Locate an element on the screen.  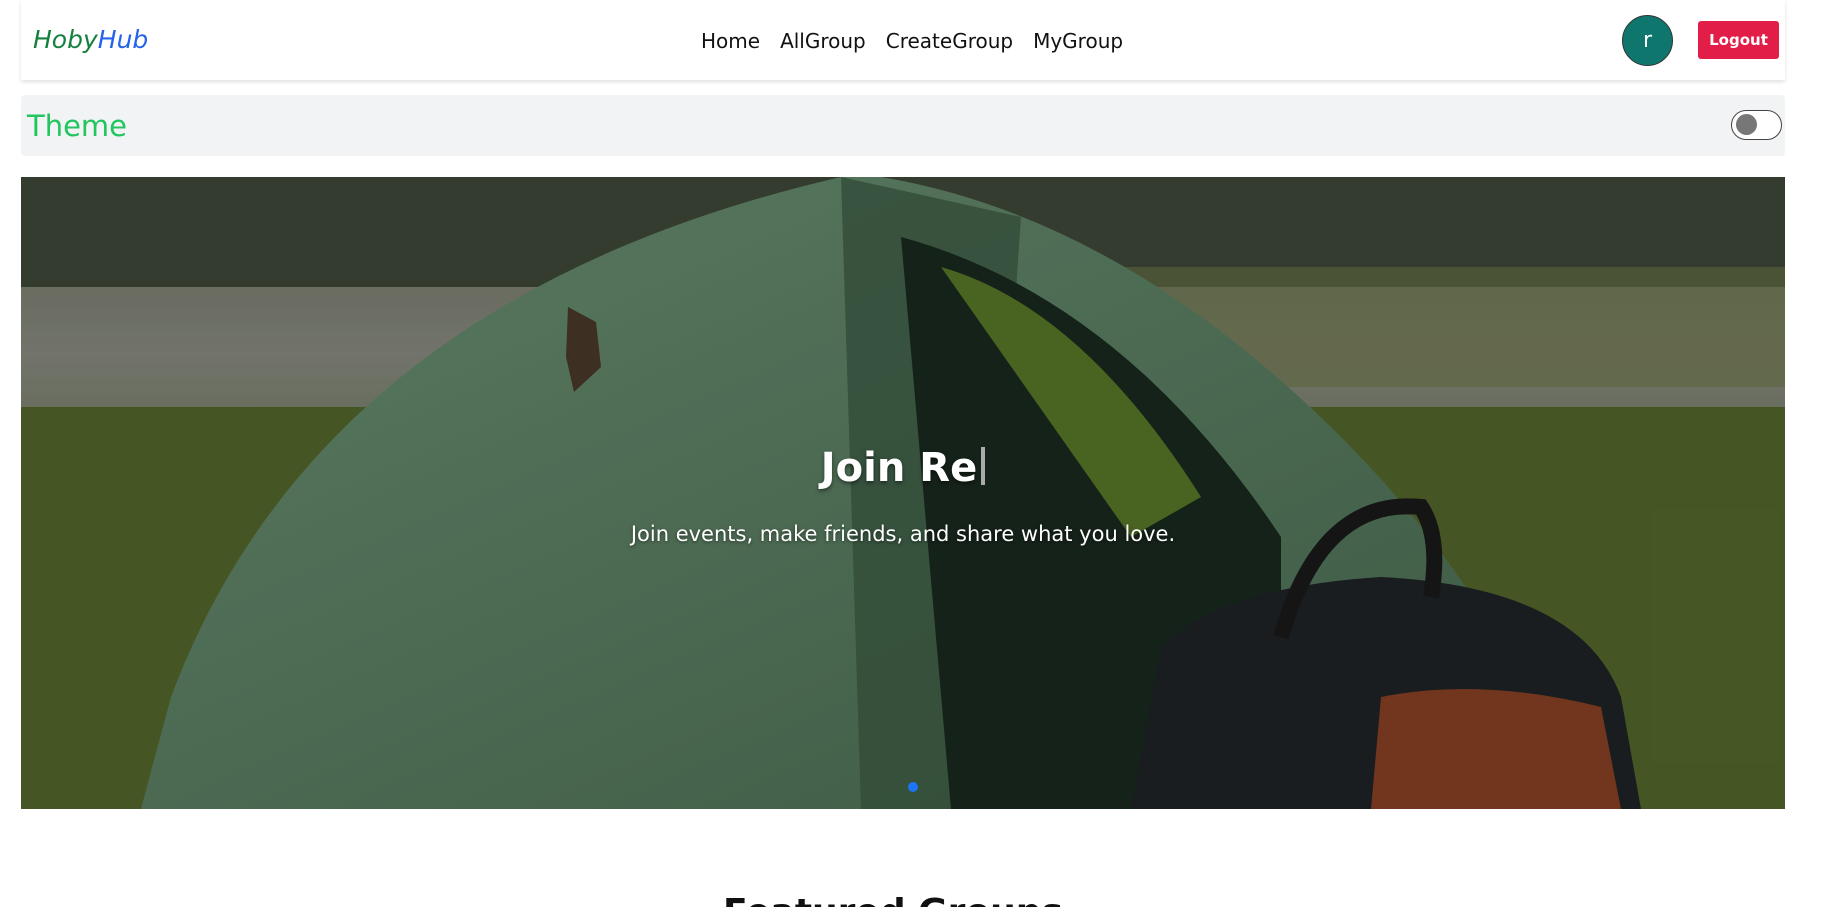
nav-link-creategroup: CreateGroup is located at coordinates (949, 41).